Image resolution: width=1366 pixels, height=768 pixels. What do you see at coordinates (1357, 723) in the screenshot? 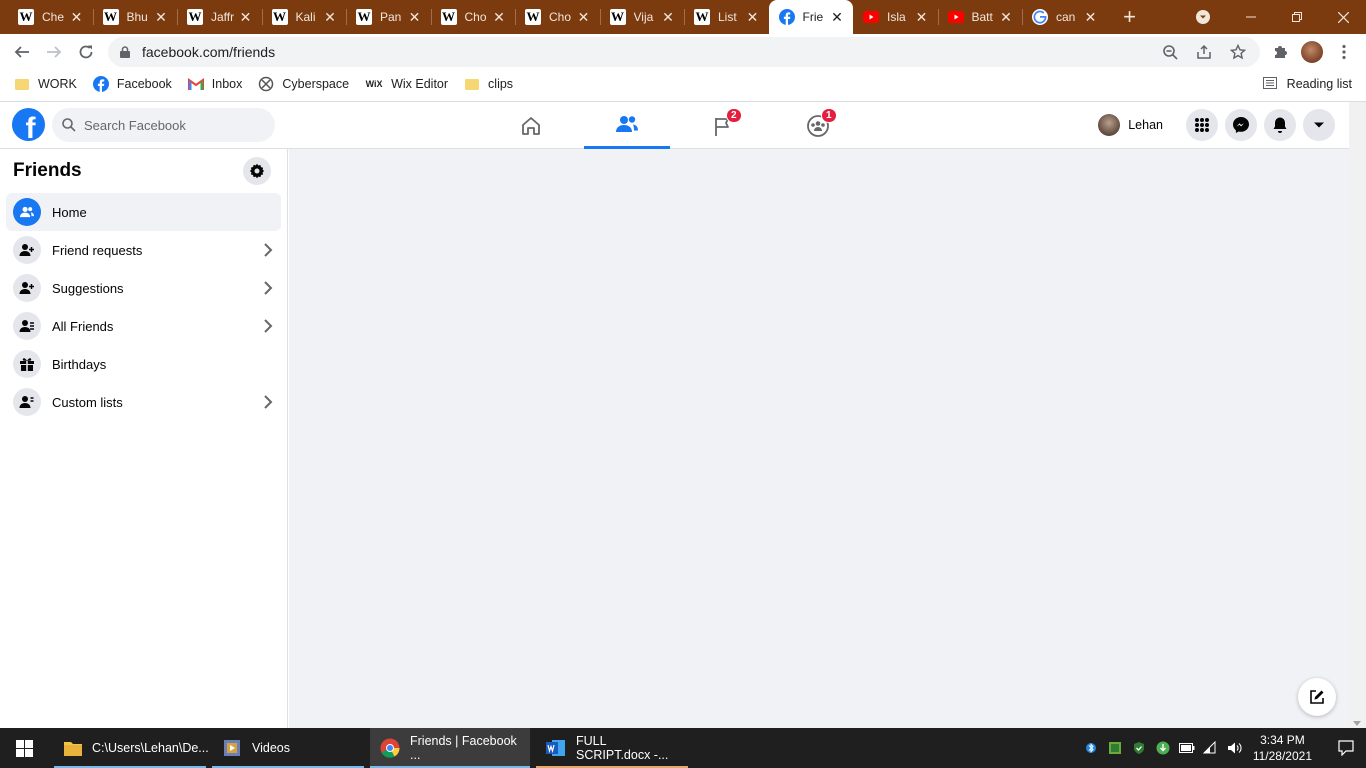
I see `scroll-down-icon` at bounding box center [1357, 723].